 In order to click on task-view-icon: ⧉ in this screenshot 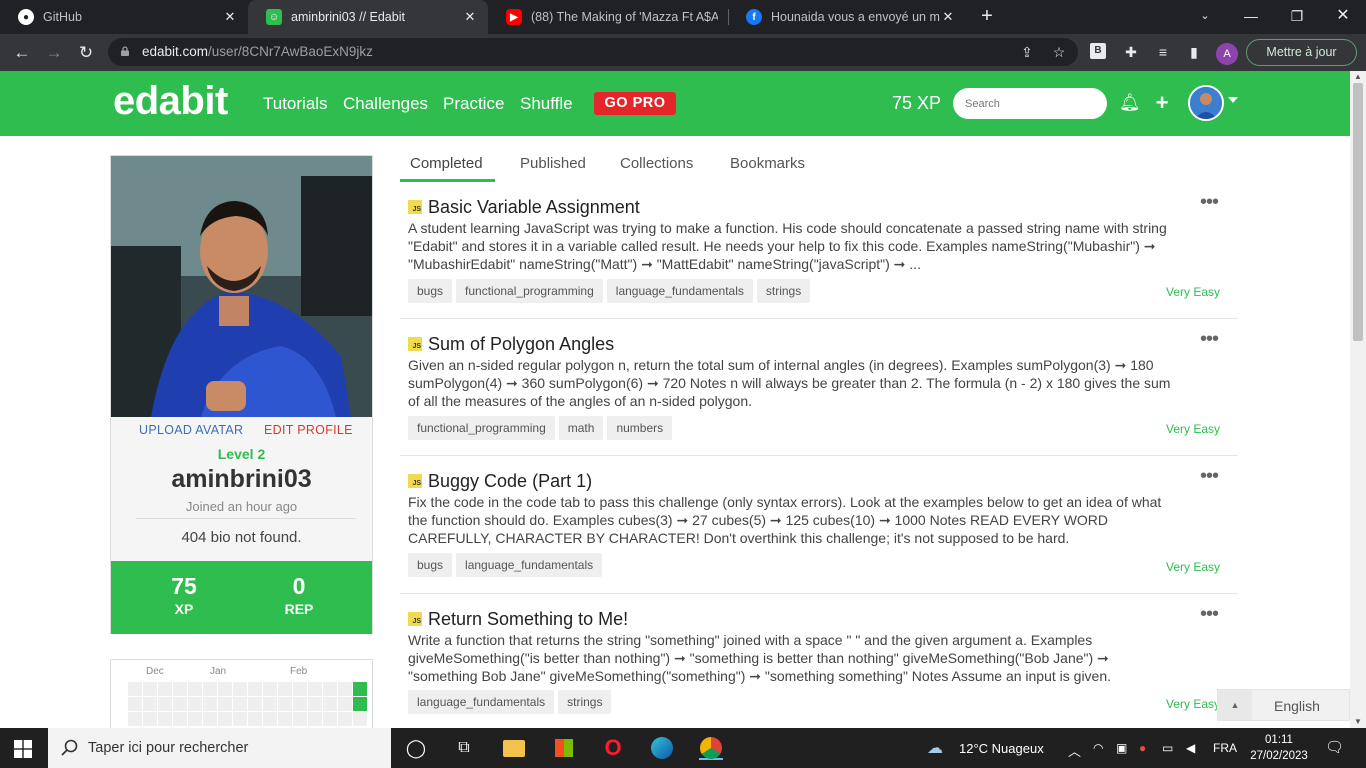, I will do `click(464, 748)`.